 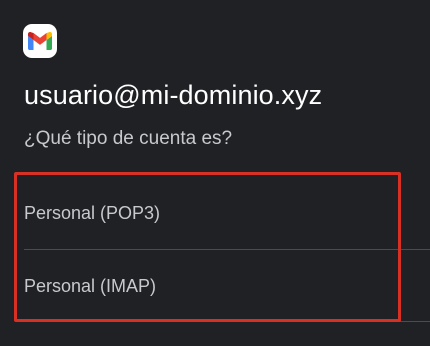 What do you see at coordinates (92, 212) in the screenshot?
I see `option-label: Personal (POP3)` at bounding box center [92, 212].